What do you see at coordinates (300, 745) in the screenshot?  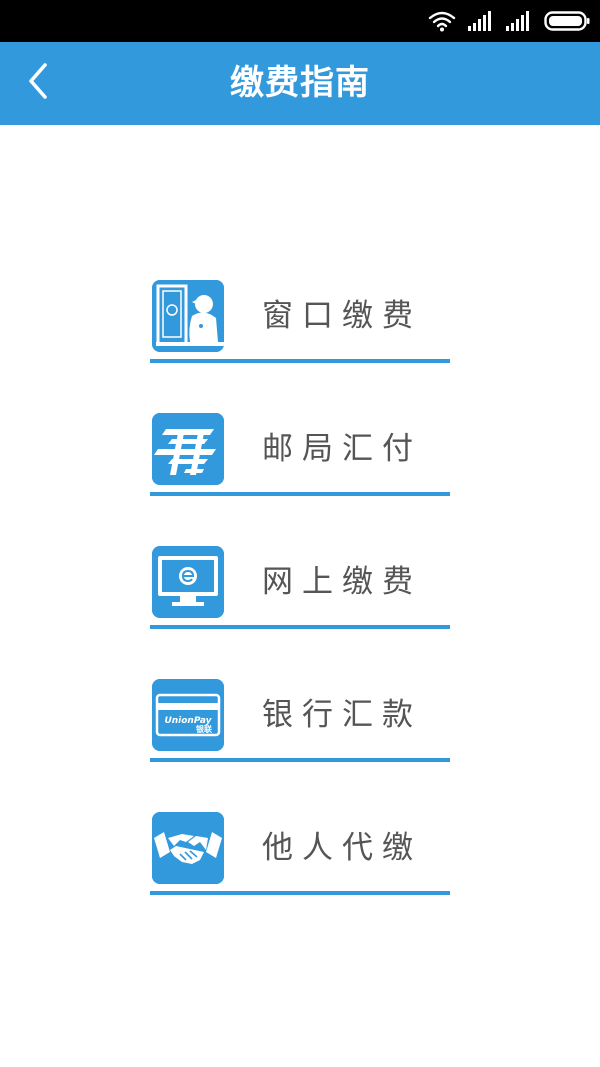 I see `menu-item-bank-remittance: UnionPay 银联 银行汇款` at bounding box center [300, 745].